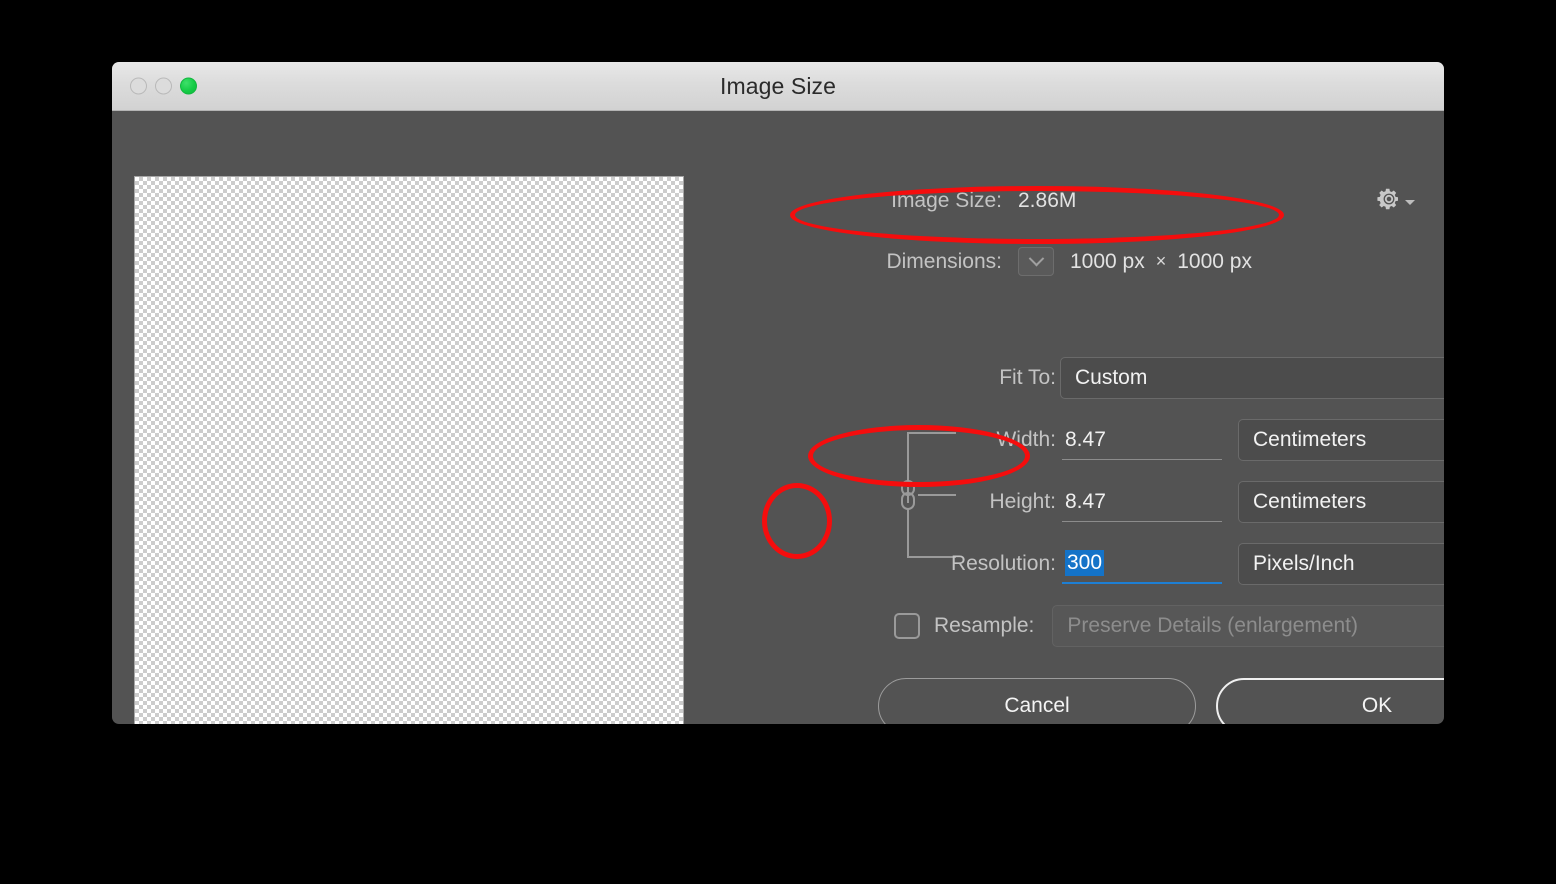 This screenshot has height=884, width=1556. What do you see at coordinates (1085, 439) in the screenshot?
I see `width-value: 8.47` at bounding box center [1085, 439].